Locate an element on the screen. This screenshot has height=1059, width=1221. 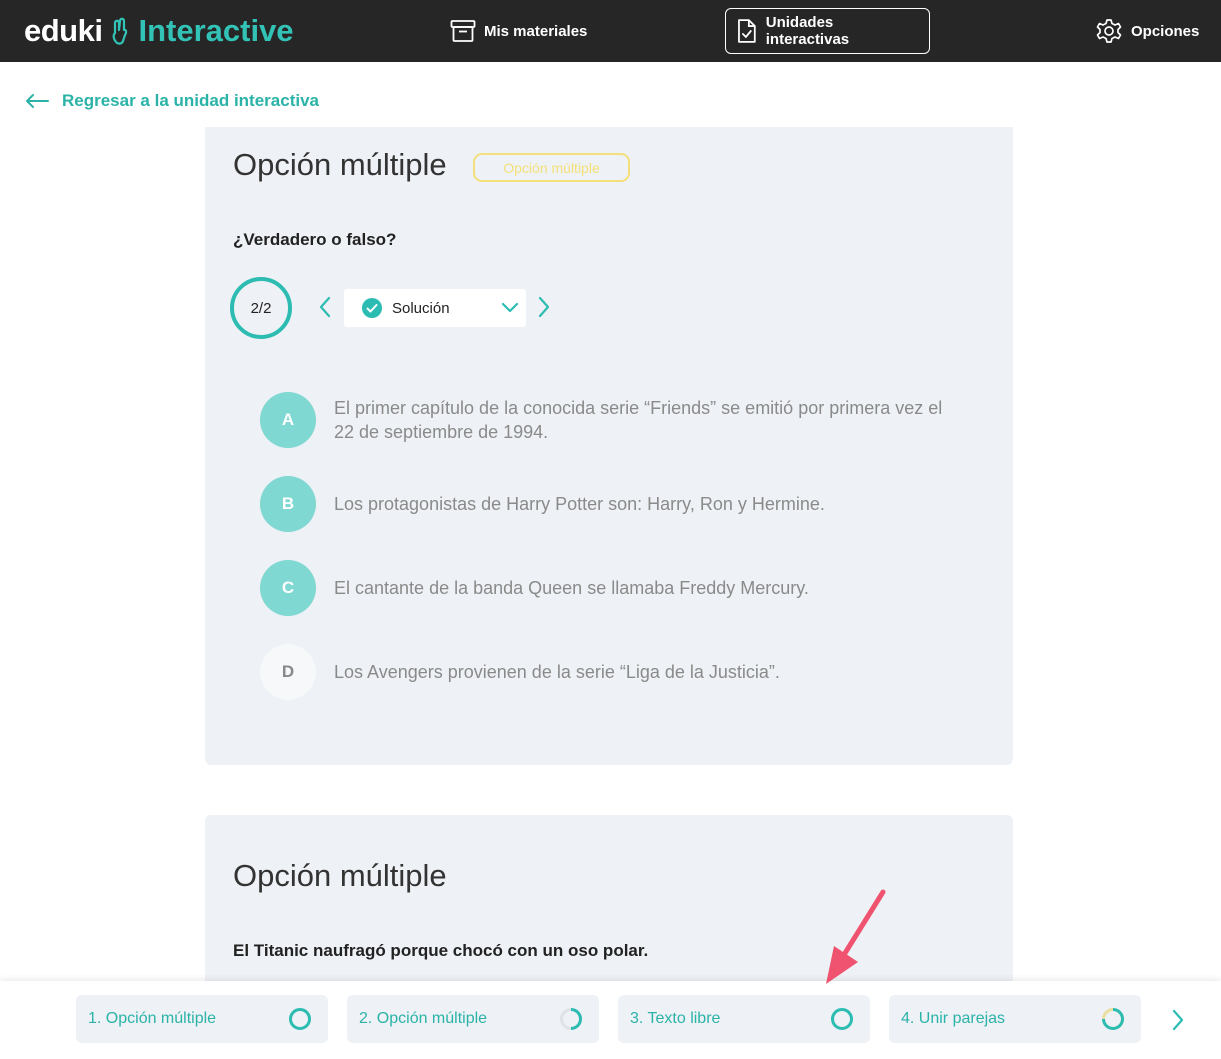
logo-text-interactive: Interactive is located at coordinates (216, 30).